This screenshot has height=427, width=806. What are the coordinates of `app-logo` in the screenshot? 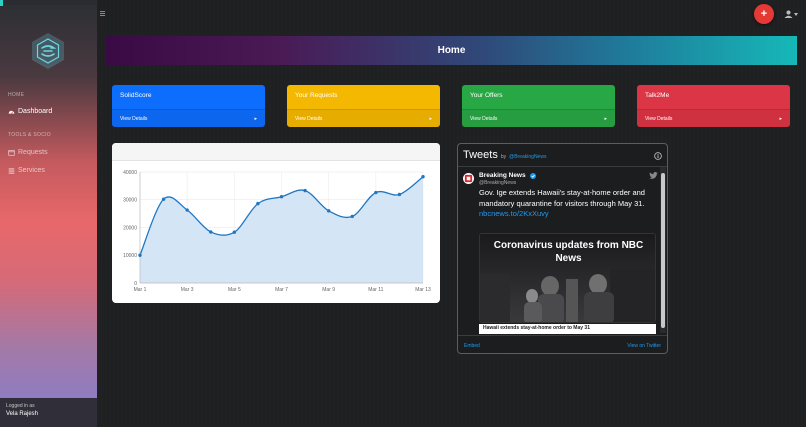 It's located at (48, 51).